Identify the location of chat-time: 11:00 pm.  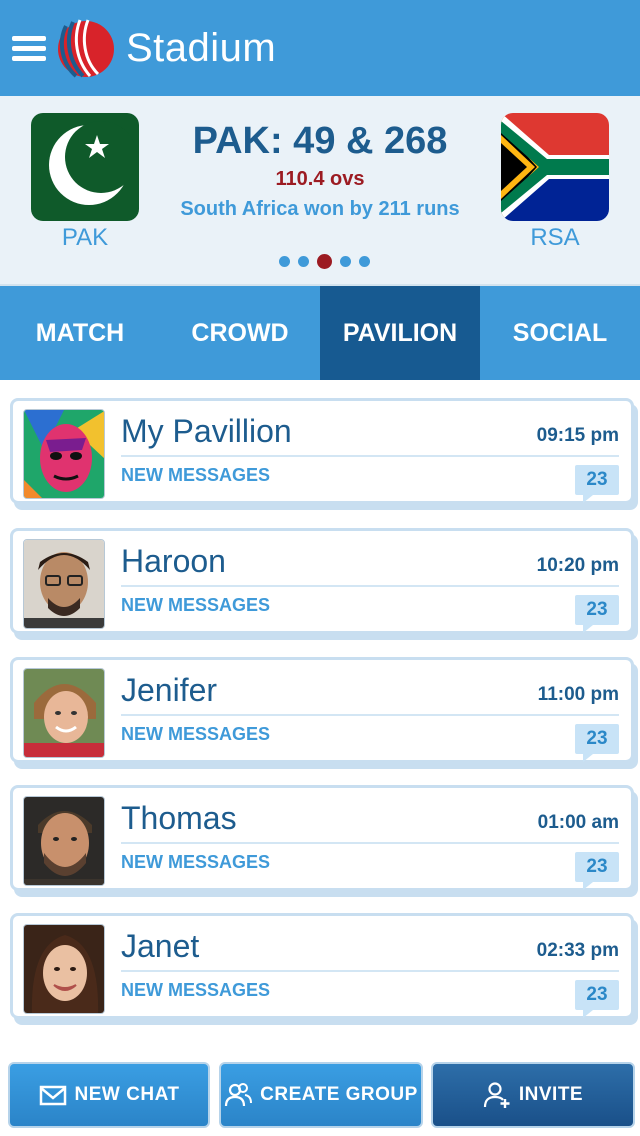
(578, 694).